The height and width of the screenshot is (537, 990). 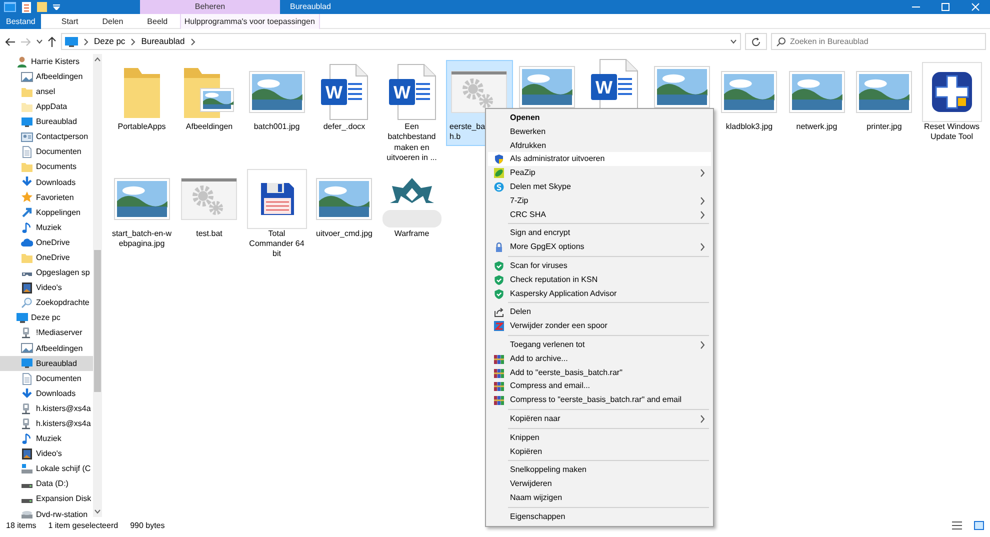 I want to click on file-tile: Total Commander 64 bit, so click(x=276, y=214).